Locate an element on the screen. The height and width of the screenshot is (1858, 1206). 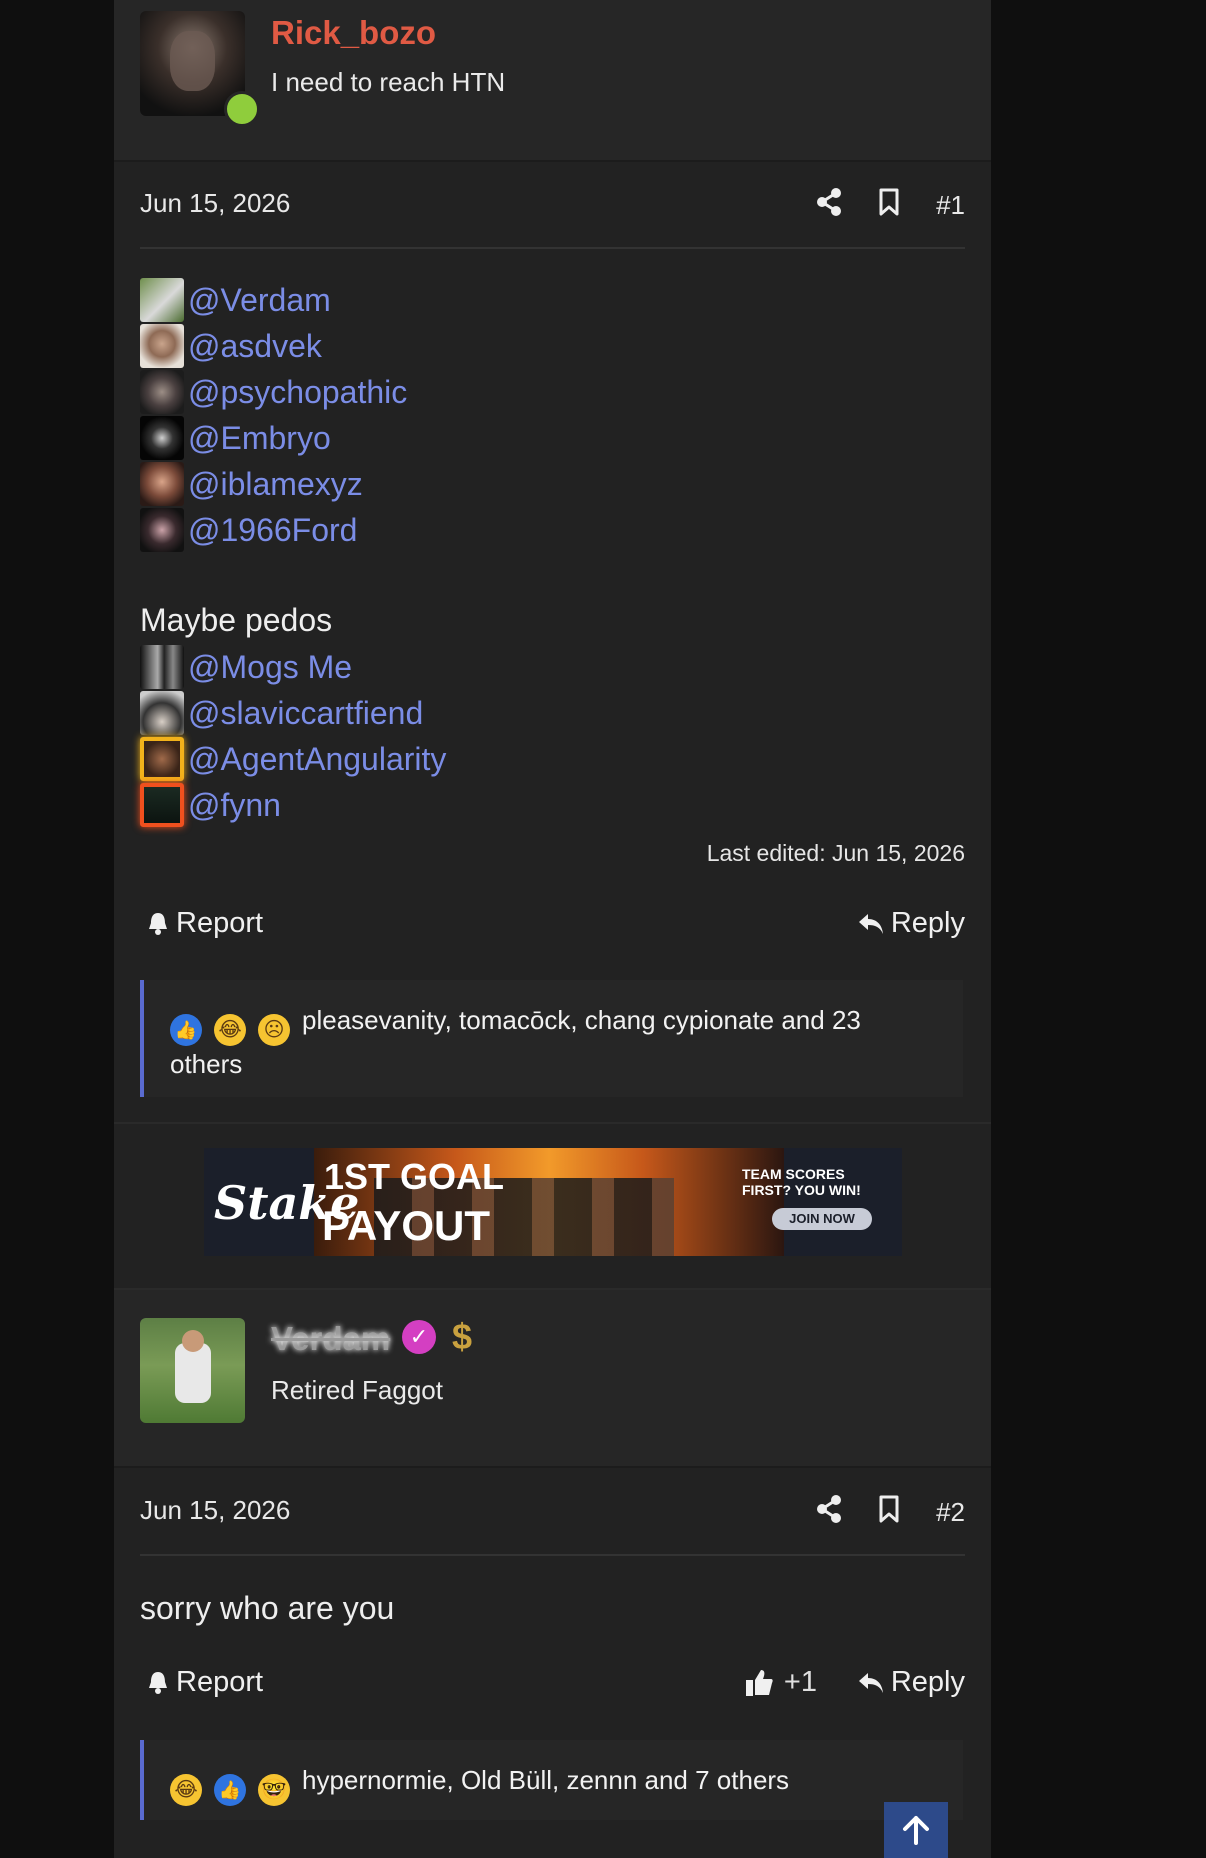
post1-number: #1 is located at coordinates (950, 205).